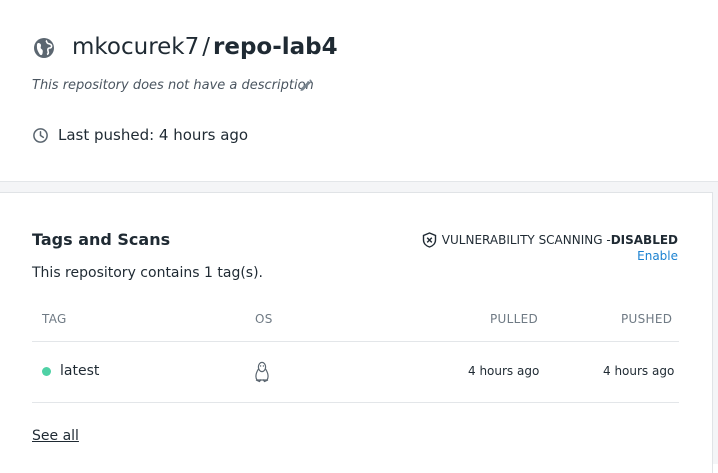 This screenshot has width=718, height=473. What do you see at coordinates (153, 135) in the screenshot?
I see `last-pushed-text: Last pushed: 4 hours ago` at bounding box center [153, 135].